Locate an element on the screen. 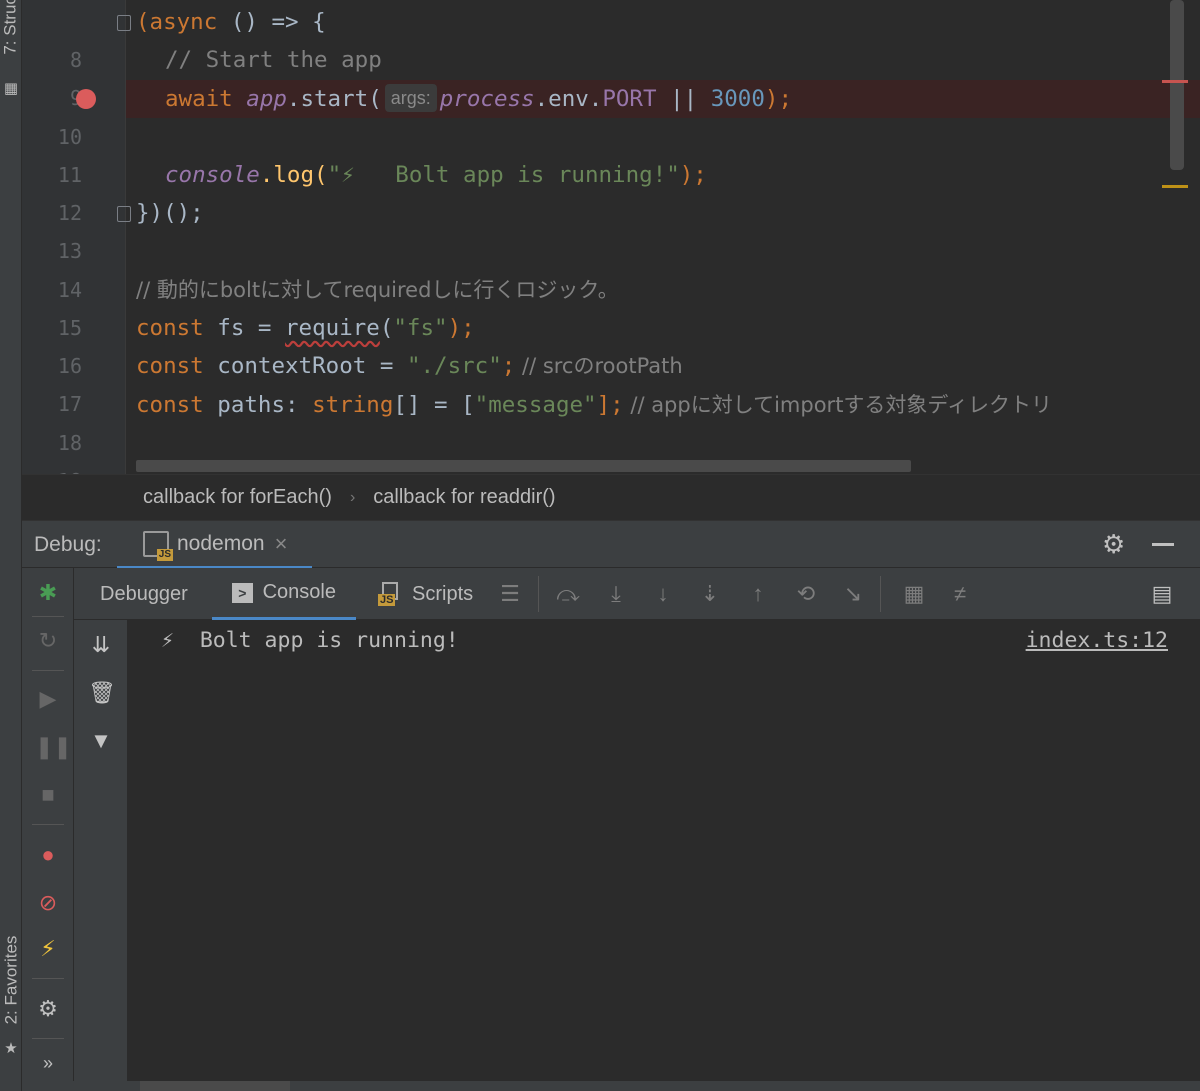  stop-icon: ■ is located at coordinates (48, 795).